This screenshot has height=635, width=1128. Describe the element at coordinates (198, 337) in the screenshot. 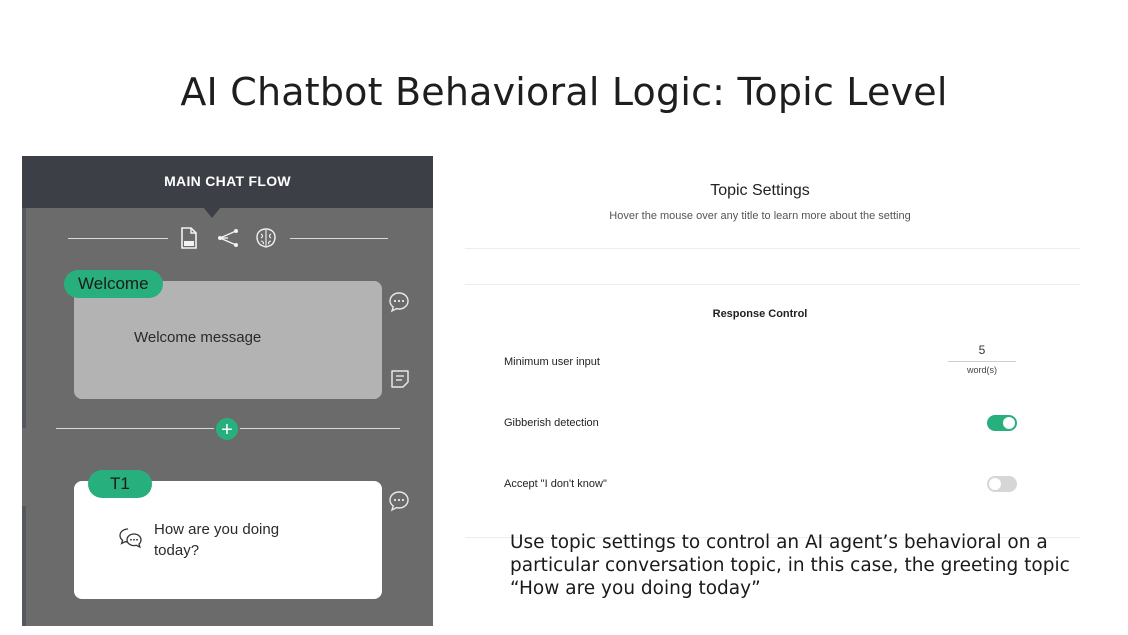

I see `topic-text: Welcome message` at that location.